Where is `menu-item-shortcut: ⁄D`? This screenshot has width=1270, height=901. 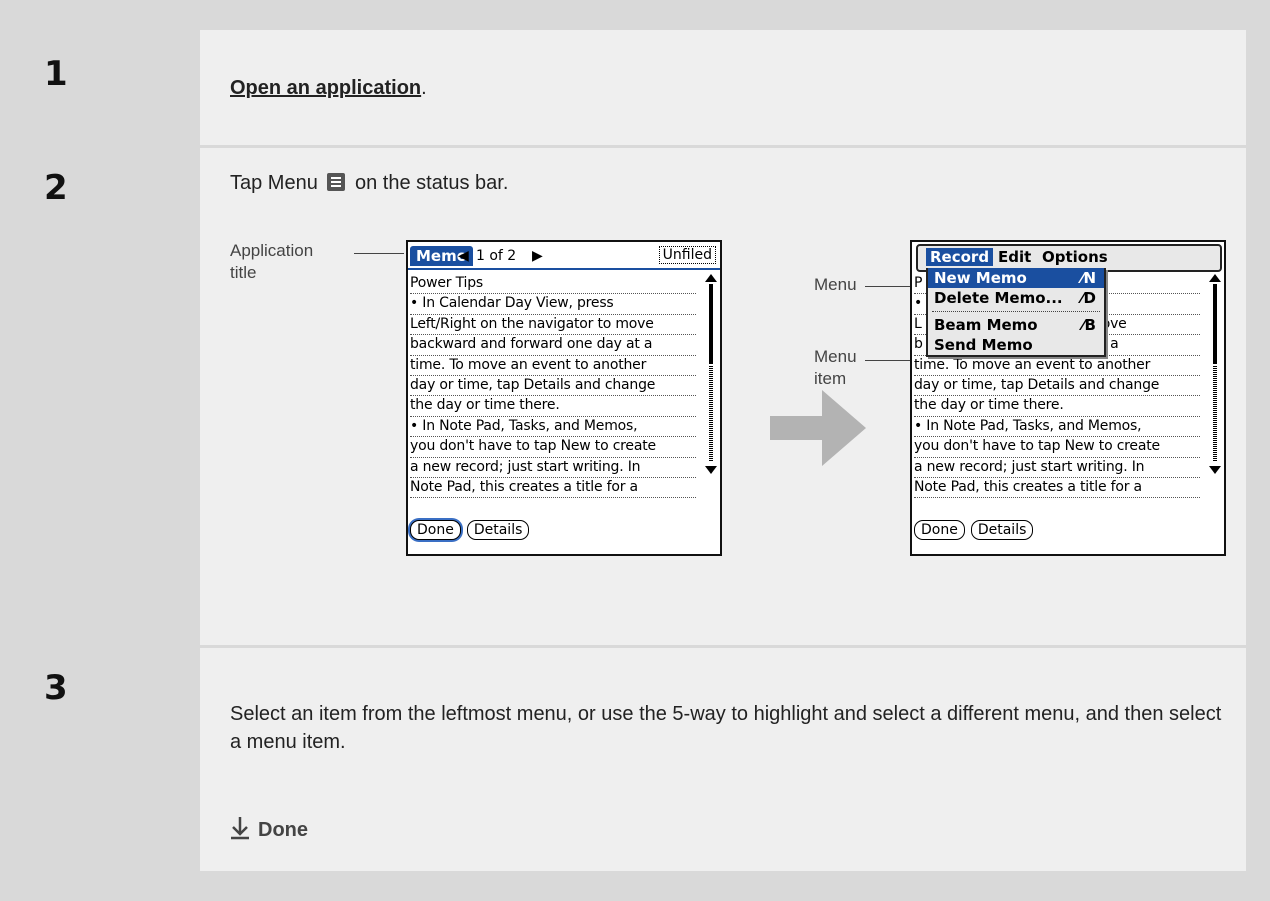
menu-item-shortcut: ⁄D is located at coordinates (1088, 298).